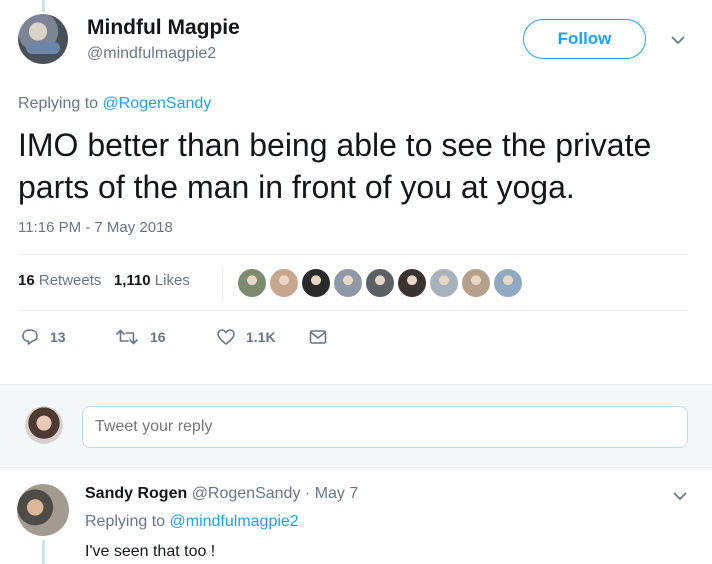 This screenshot has width=712, height=564. I want to click on author-avatar, so click(43, 39).